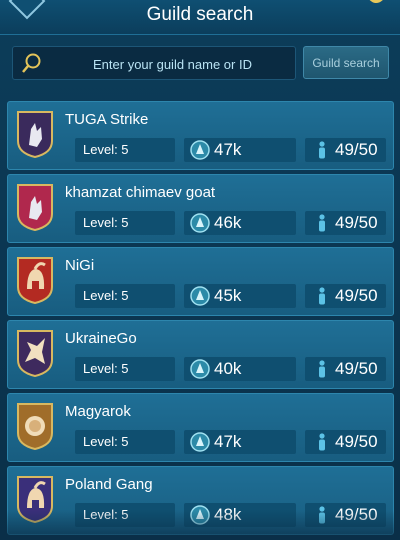 This screenshot has width=400, height=540. What do you see at coordinates (109, 484) in the screenshot?
I see `guild-name: Poland Gang` at bounding box center [109, 484].